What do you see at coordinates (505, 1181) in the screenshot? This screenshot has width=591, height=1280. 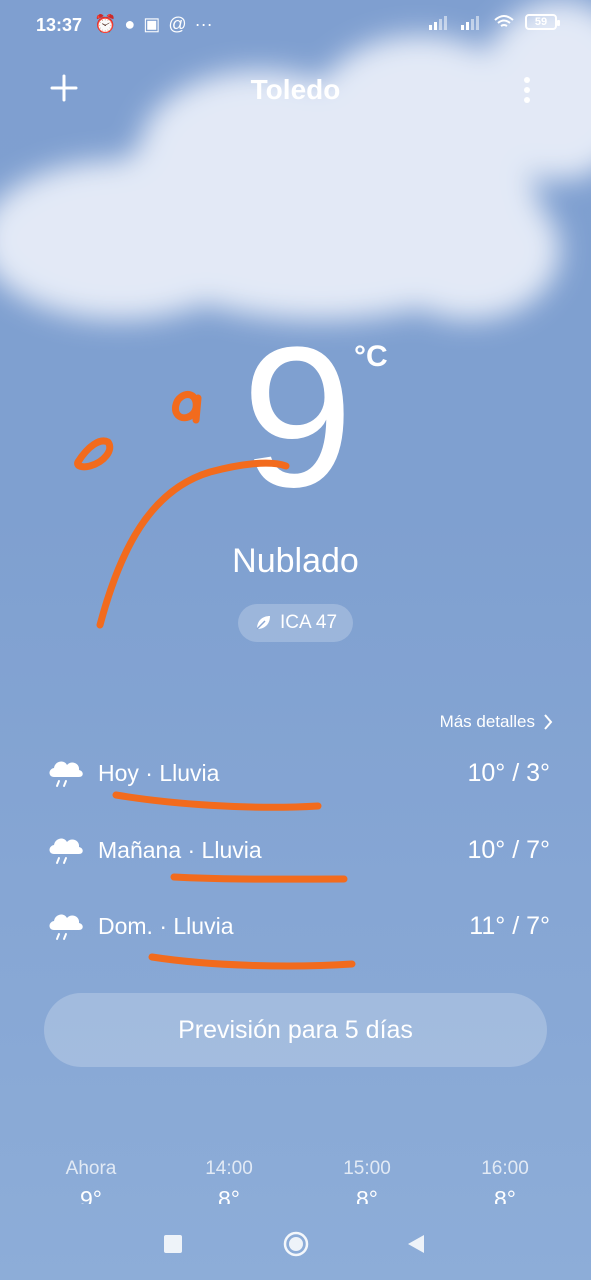 I see `hourly-item: 16:00 8°` at bounding box center [505, 1181].